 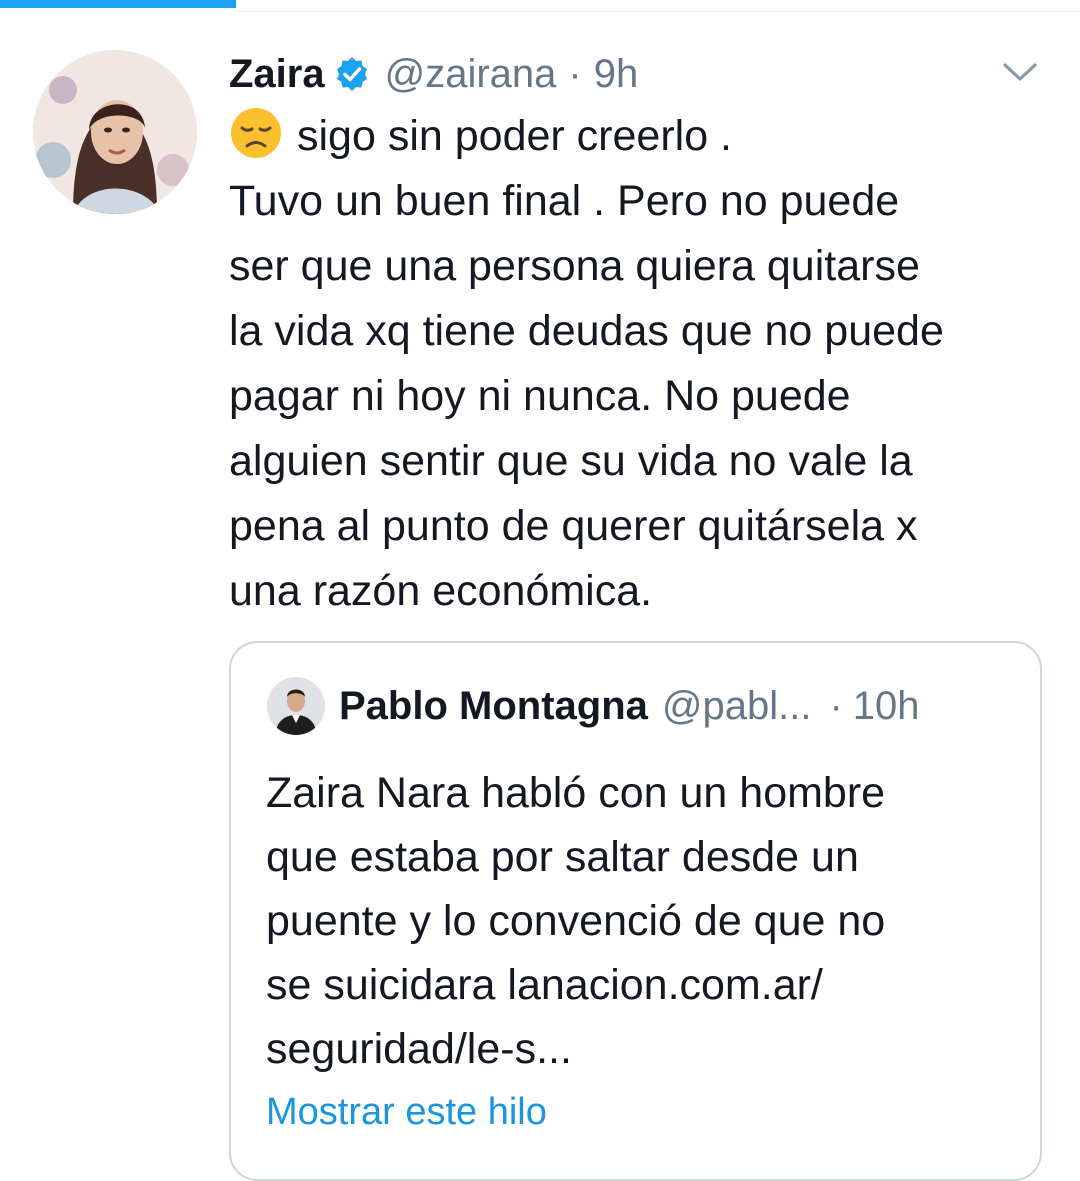 I want to click on quoted-tweet-header: Pablo Montagna @pabl... · 10h, so click(x=629, y=706).